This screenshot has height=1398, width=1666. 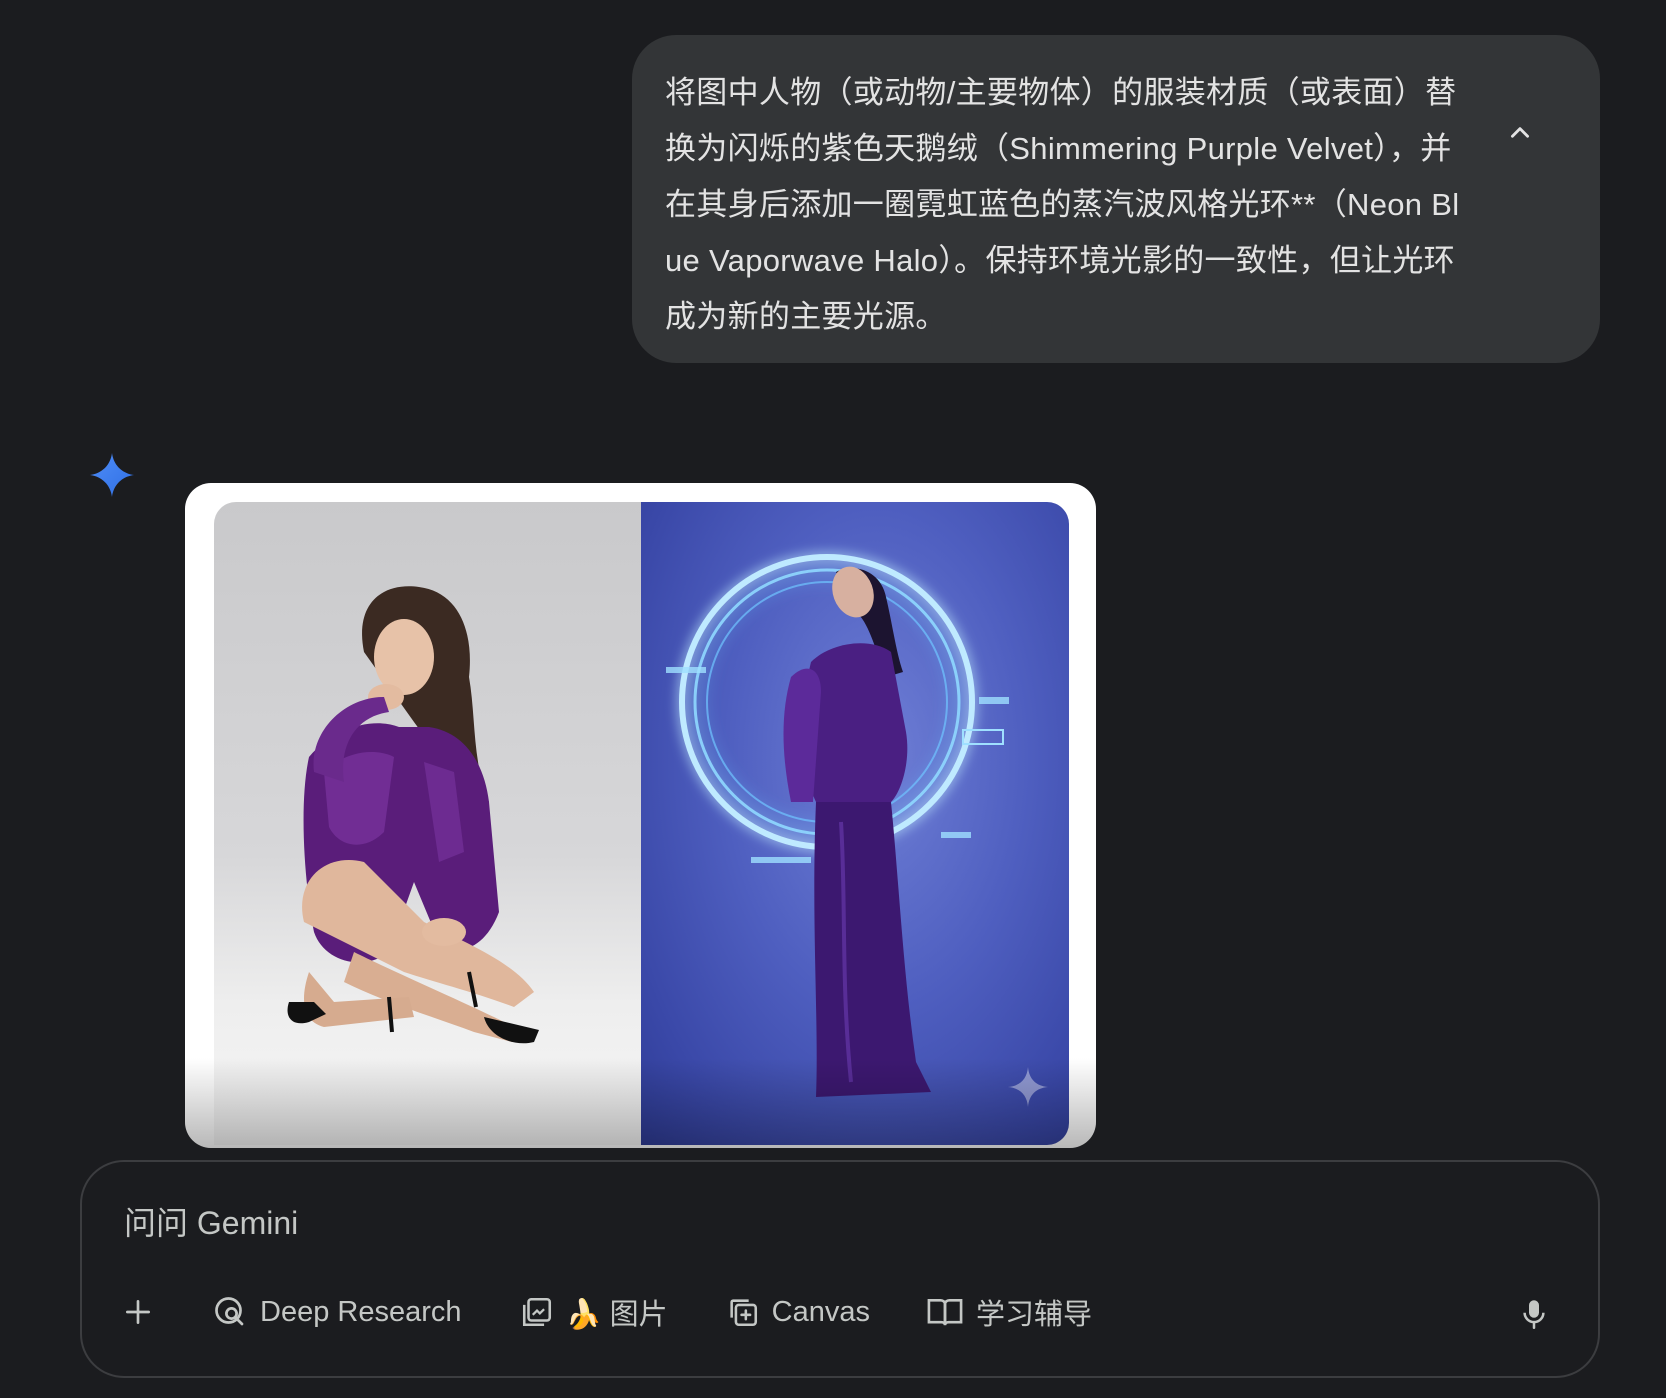 What do you see at coordinates (616, 1315) in the screenshot?
I see `image-label: 🍌 图片` at bounding box center [616, 1315].